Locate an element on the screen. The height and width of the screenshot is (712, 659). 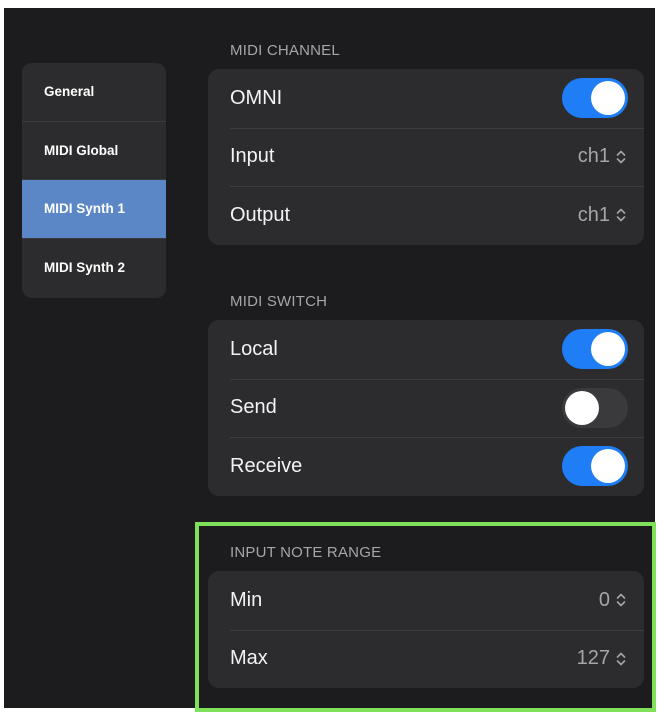
output-channel-stepper: ch1 is located at coordinates (602, 215).